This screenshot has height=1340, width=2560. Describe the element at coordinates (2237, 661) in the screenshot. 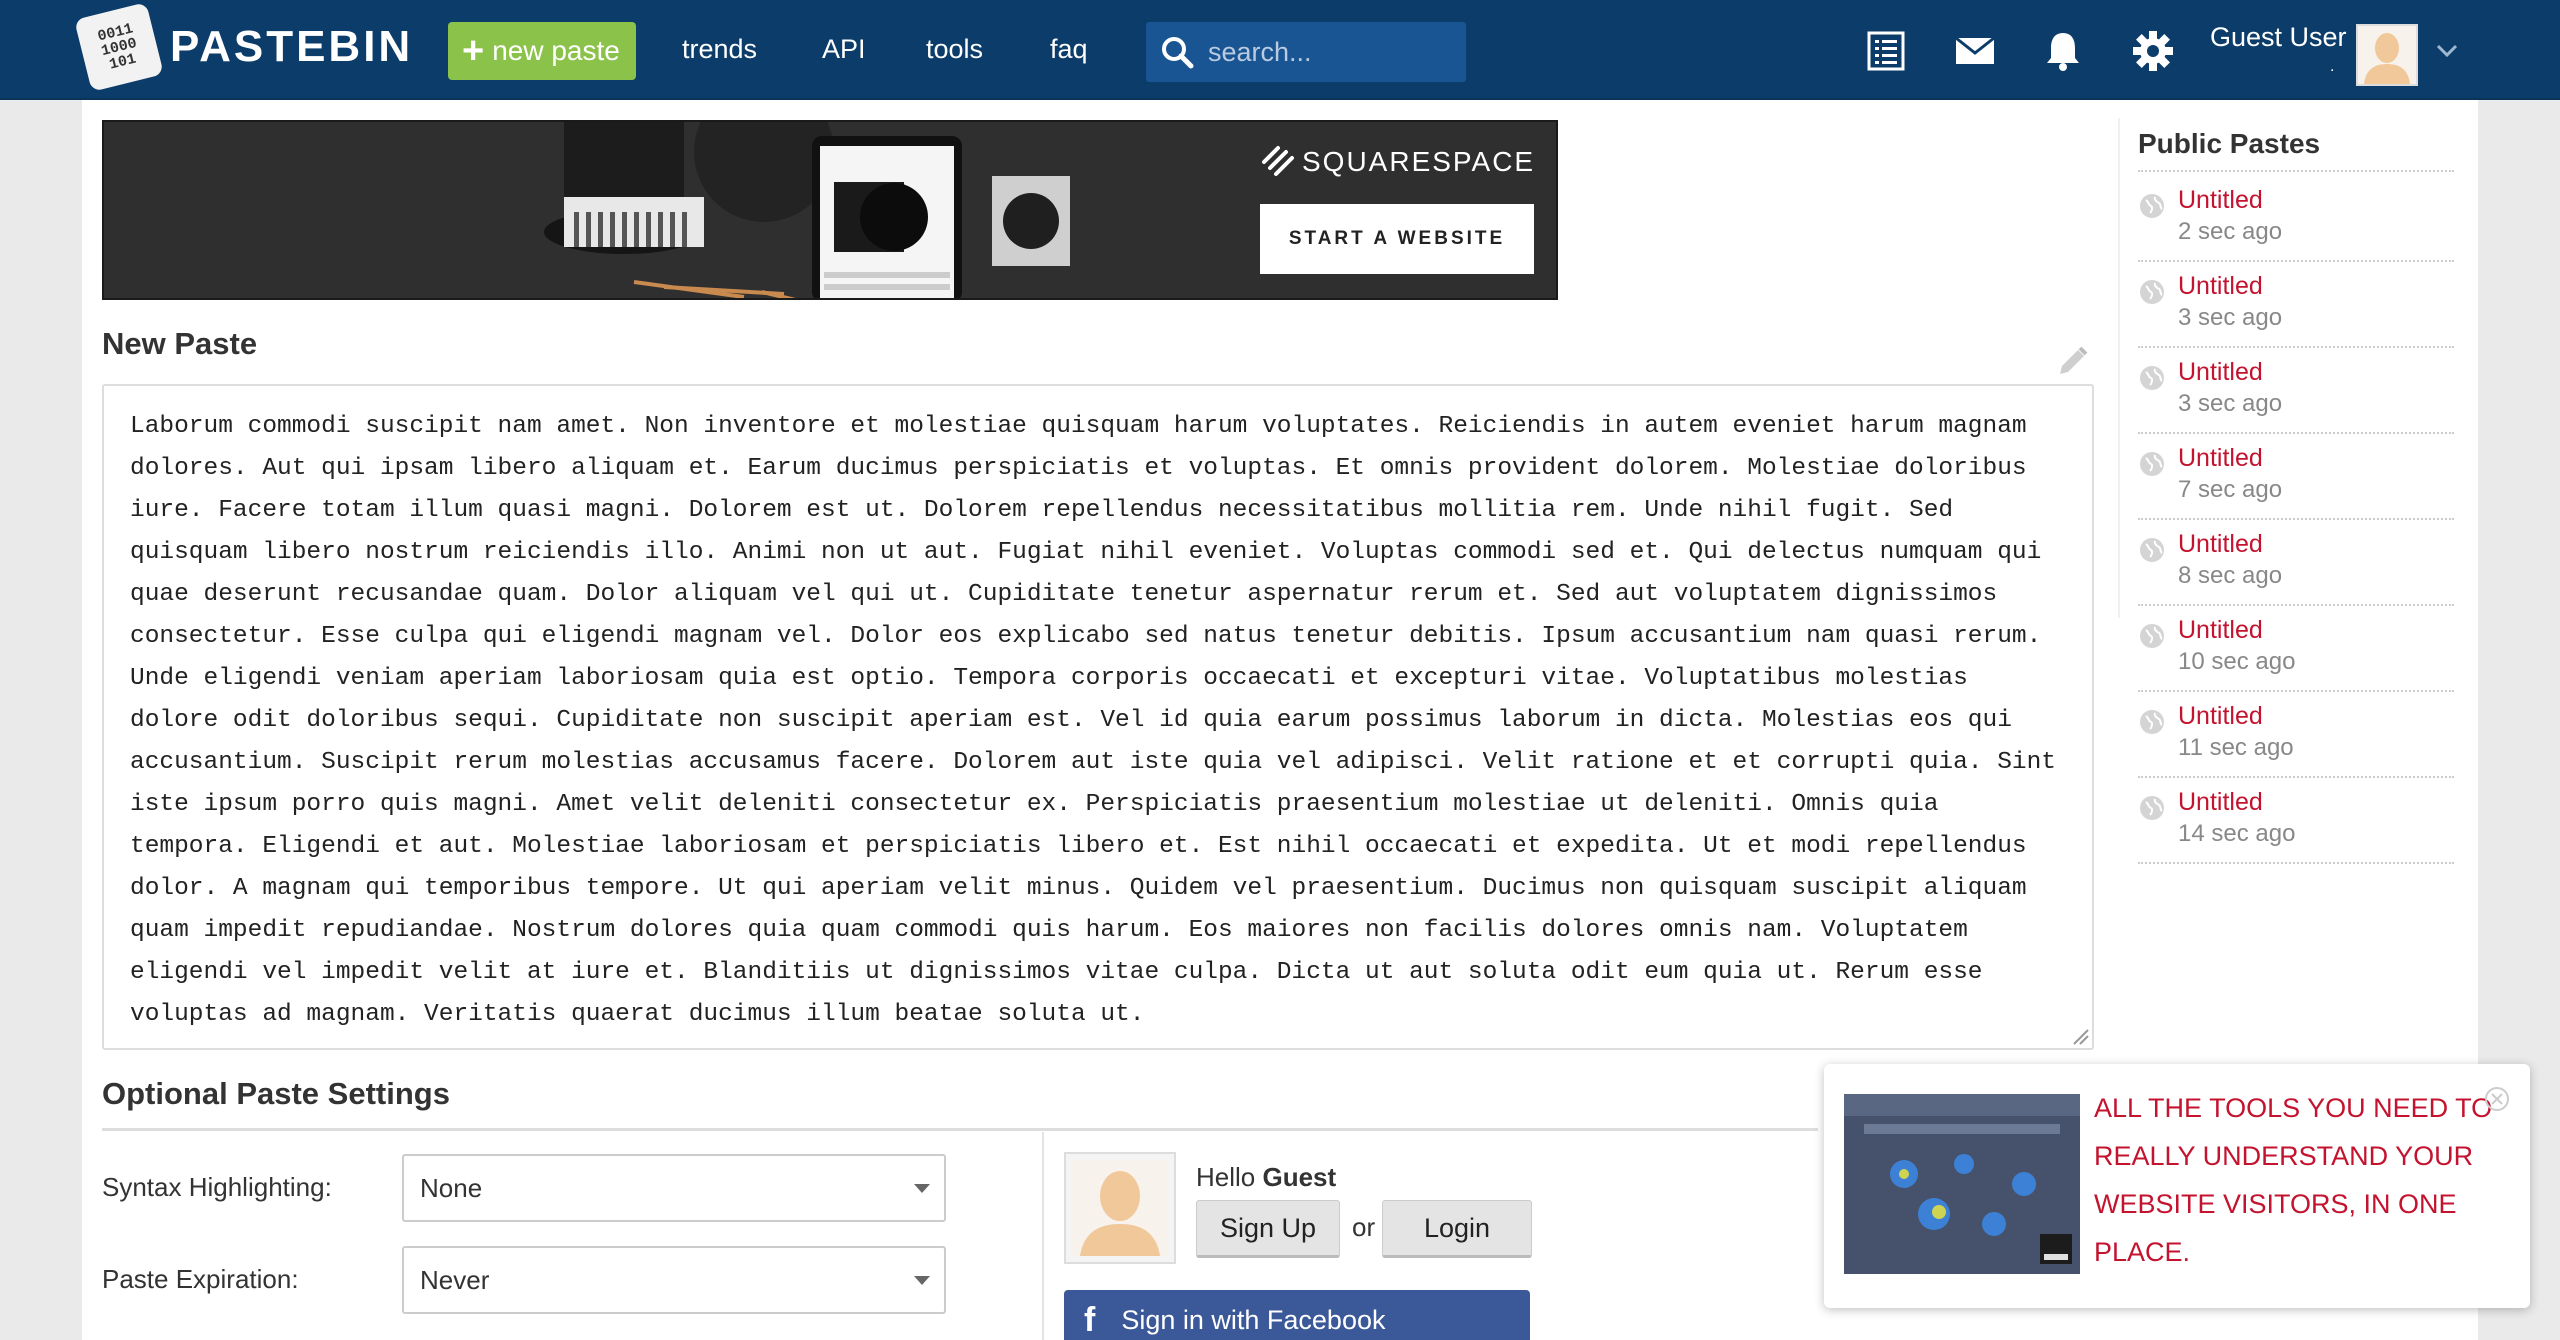

I see `paste-time: 10 sec ago` at that location.